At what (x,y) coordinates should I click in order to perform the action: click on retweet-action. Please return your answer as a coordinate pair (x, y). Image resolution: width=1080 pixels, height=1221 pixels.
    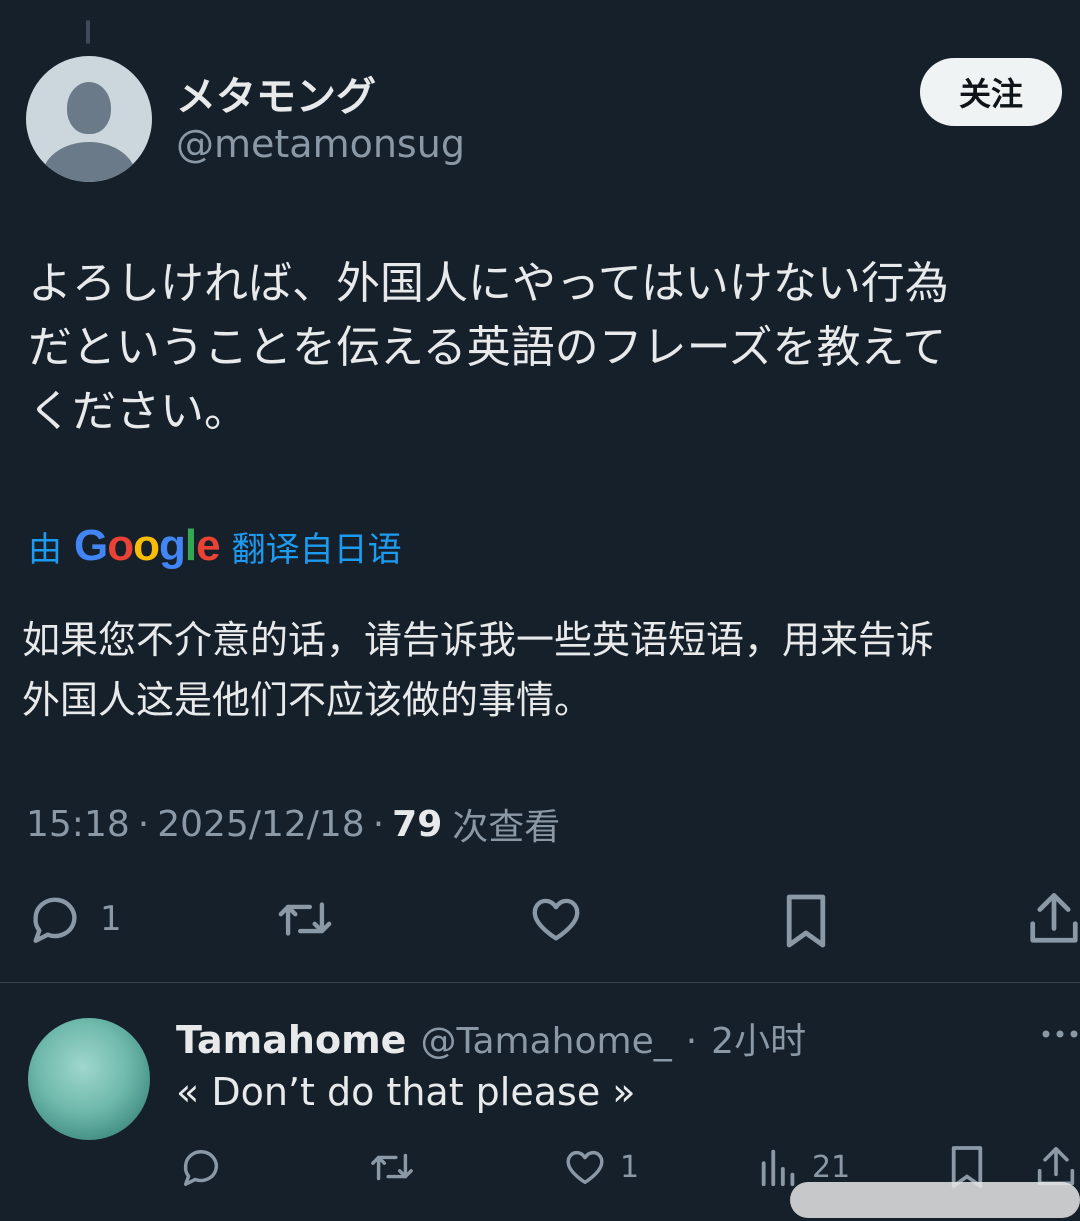
    Looking at the image, I should click on (305, 919).